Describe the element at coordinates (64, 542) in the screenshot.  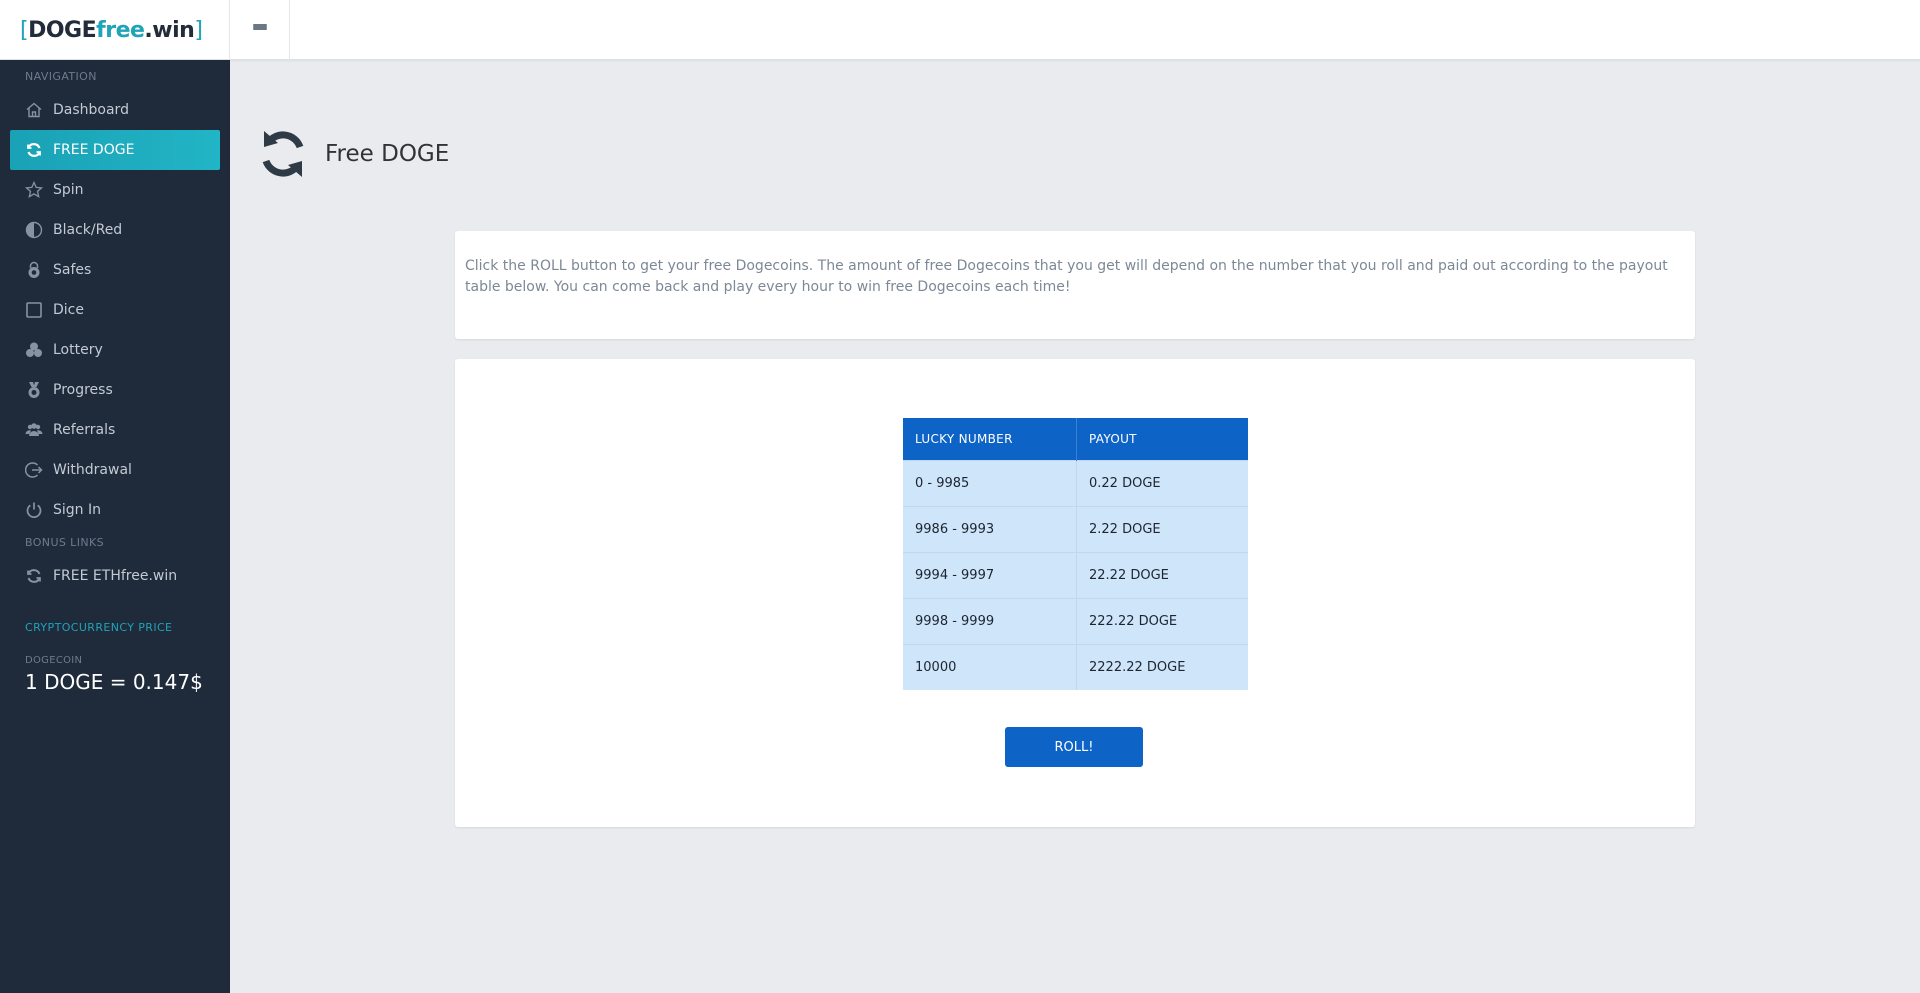
I see `bonus-heading: BONUS LINKS` at that location.